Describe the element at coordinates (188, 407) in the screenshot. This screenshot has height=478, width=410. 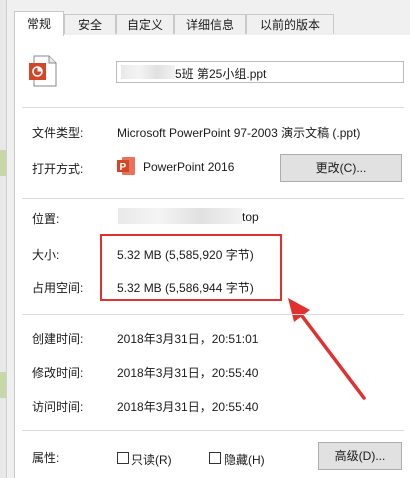
I see `accessed-value: 2018年3月31日，20:55:40` at that location.